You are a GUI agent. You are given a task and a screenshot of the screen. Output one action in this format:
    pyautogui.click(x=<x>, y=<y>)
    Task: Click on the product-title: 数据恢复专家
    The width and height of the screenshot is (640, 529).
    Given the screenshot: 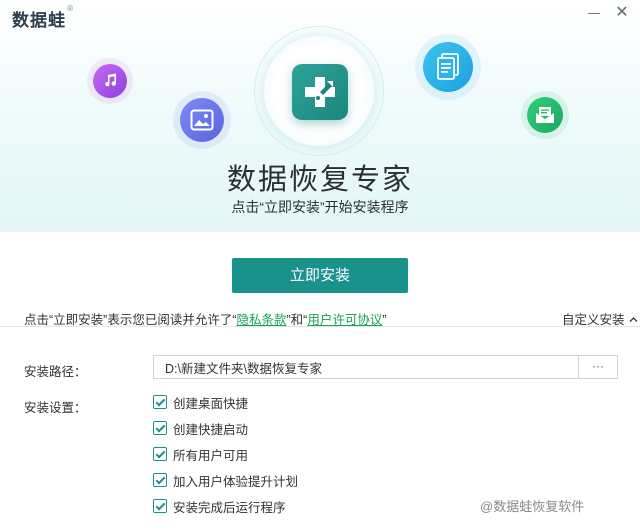 What is the action you would take?
    pyautogui.click(x=319, y=180)
    